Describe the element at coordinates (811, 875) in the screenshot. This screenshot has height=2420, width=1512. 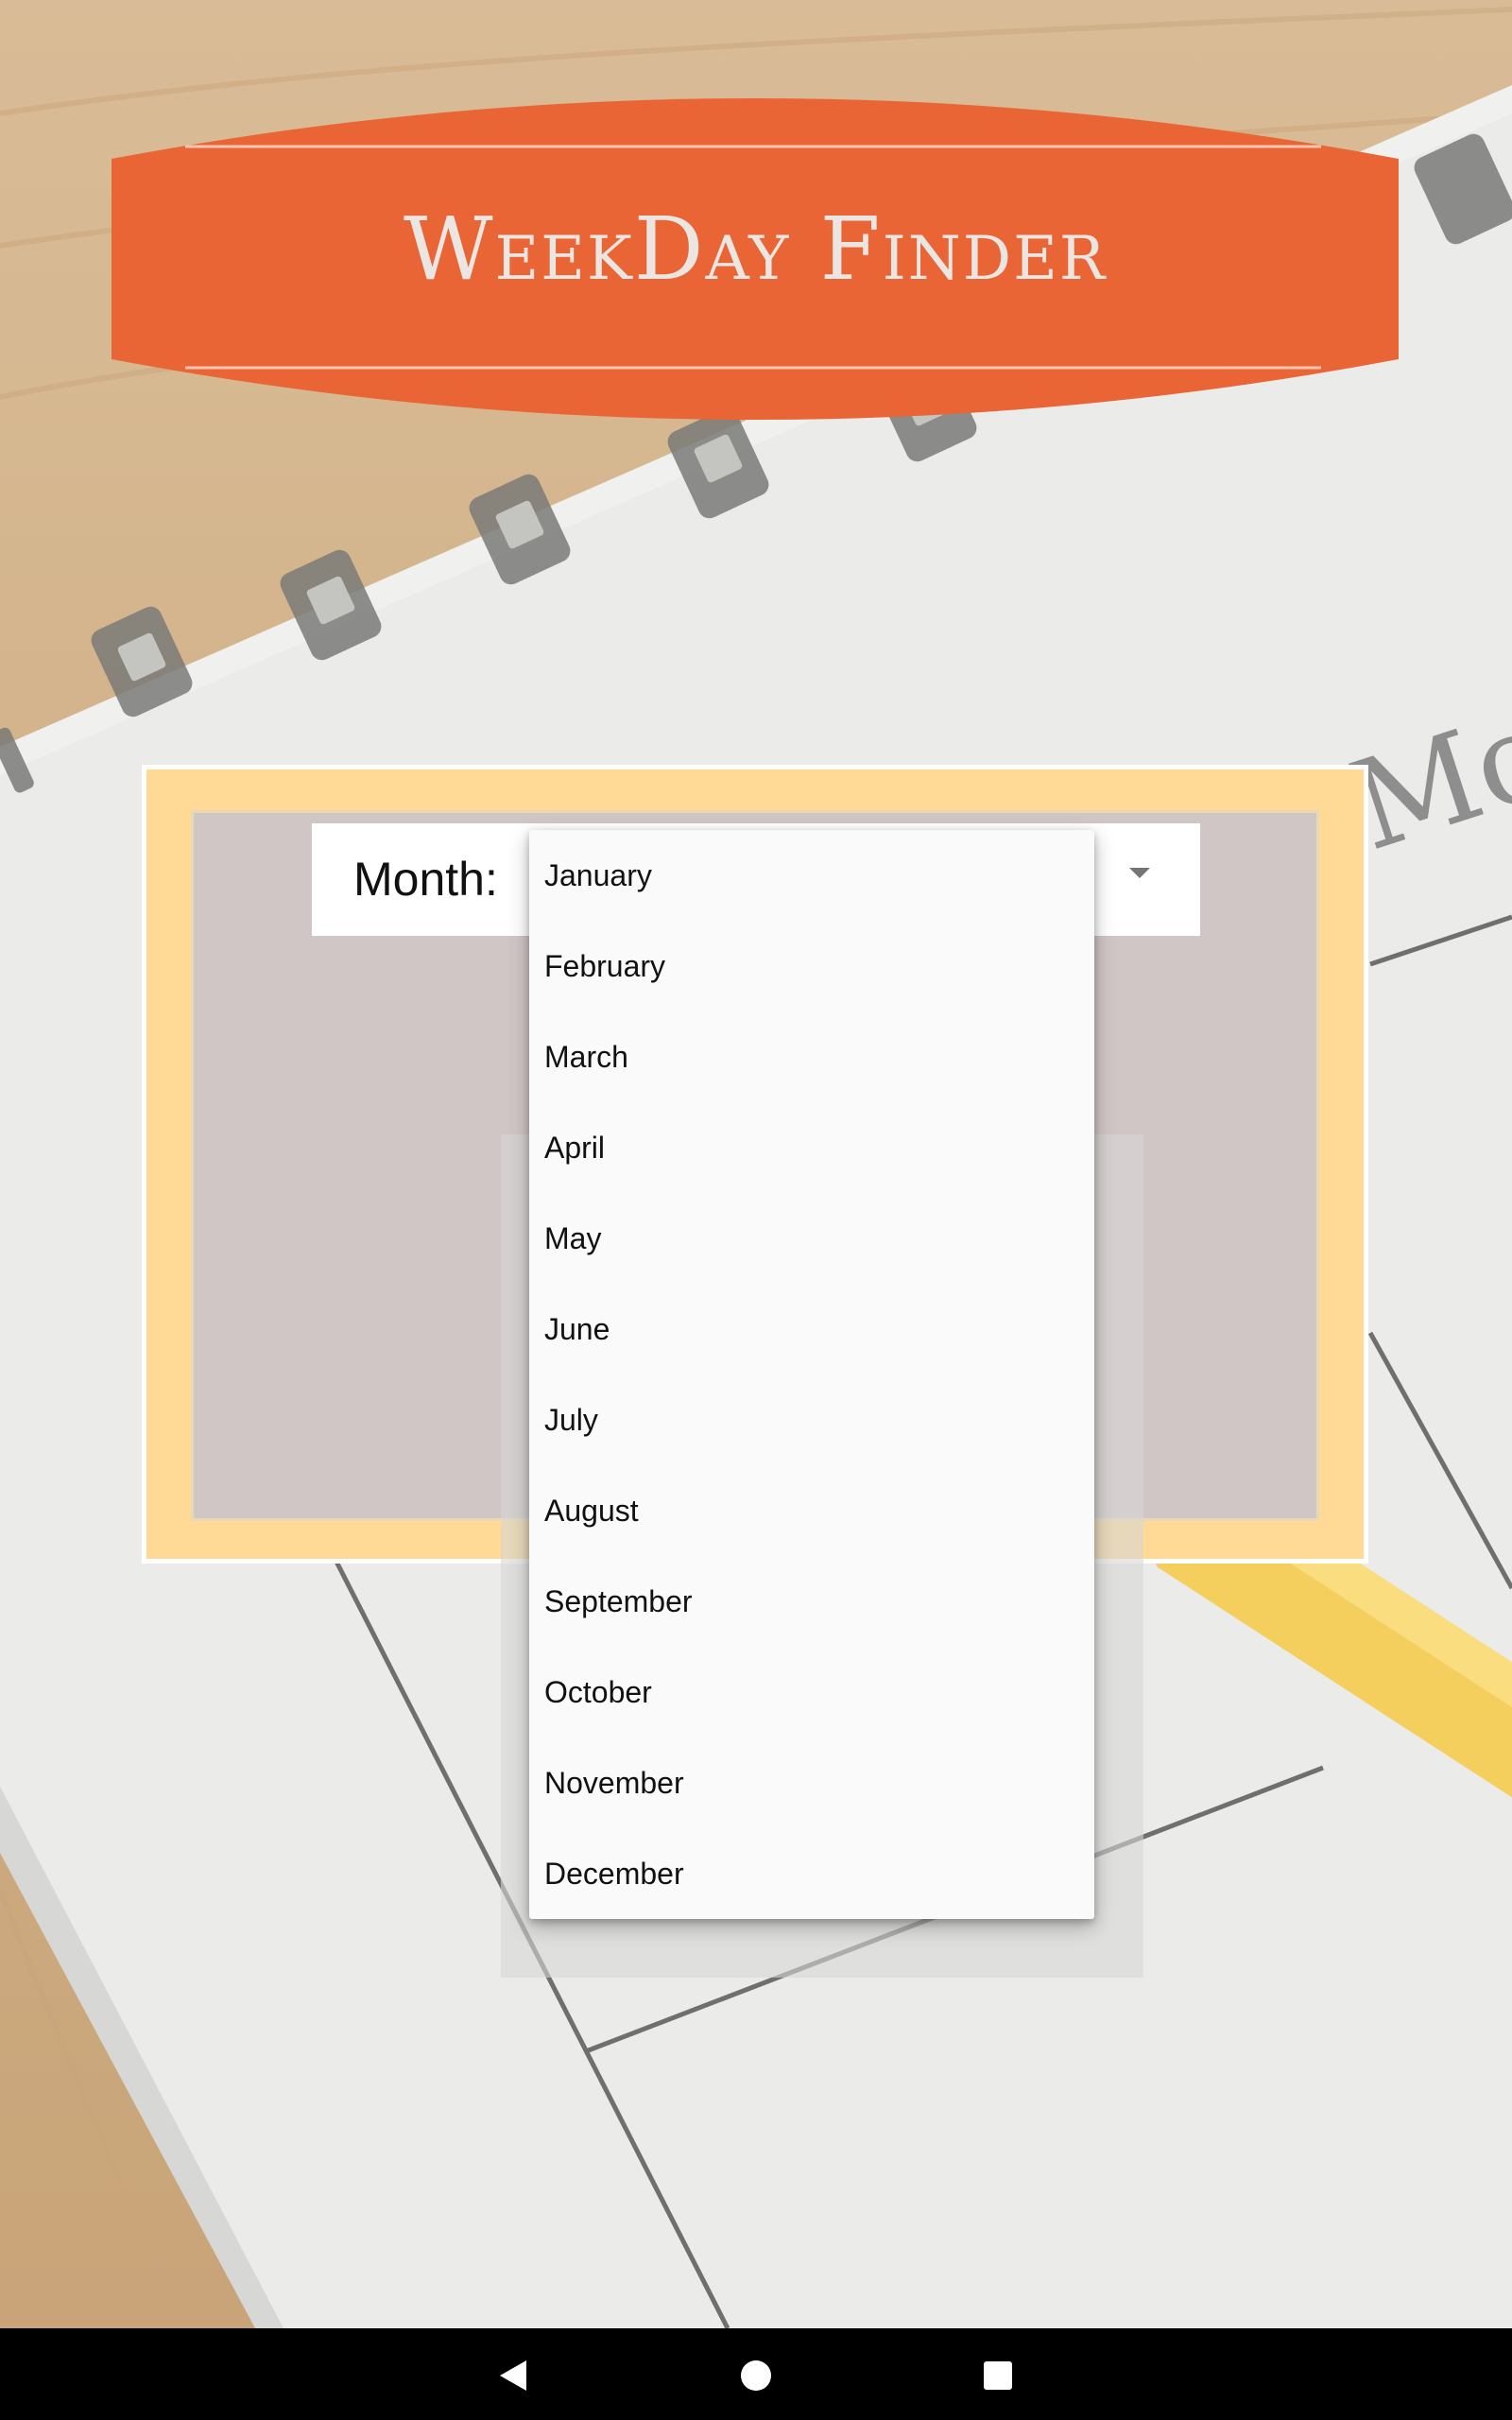
I see `menu-item-january: January` at that location.